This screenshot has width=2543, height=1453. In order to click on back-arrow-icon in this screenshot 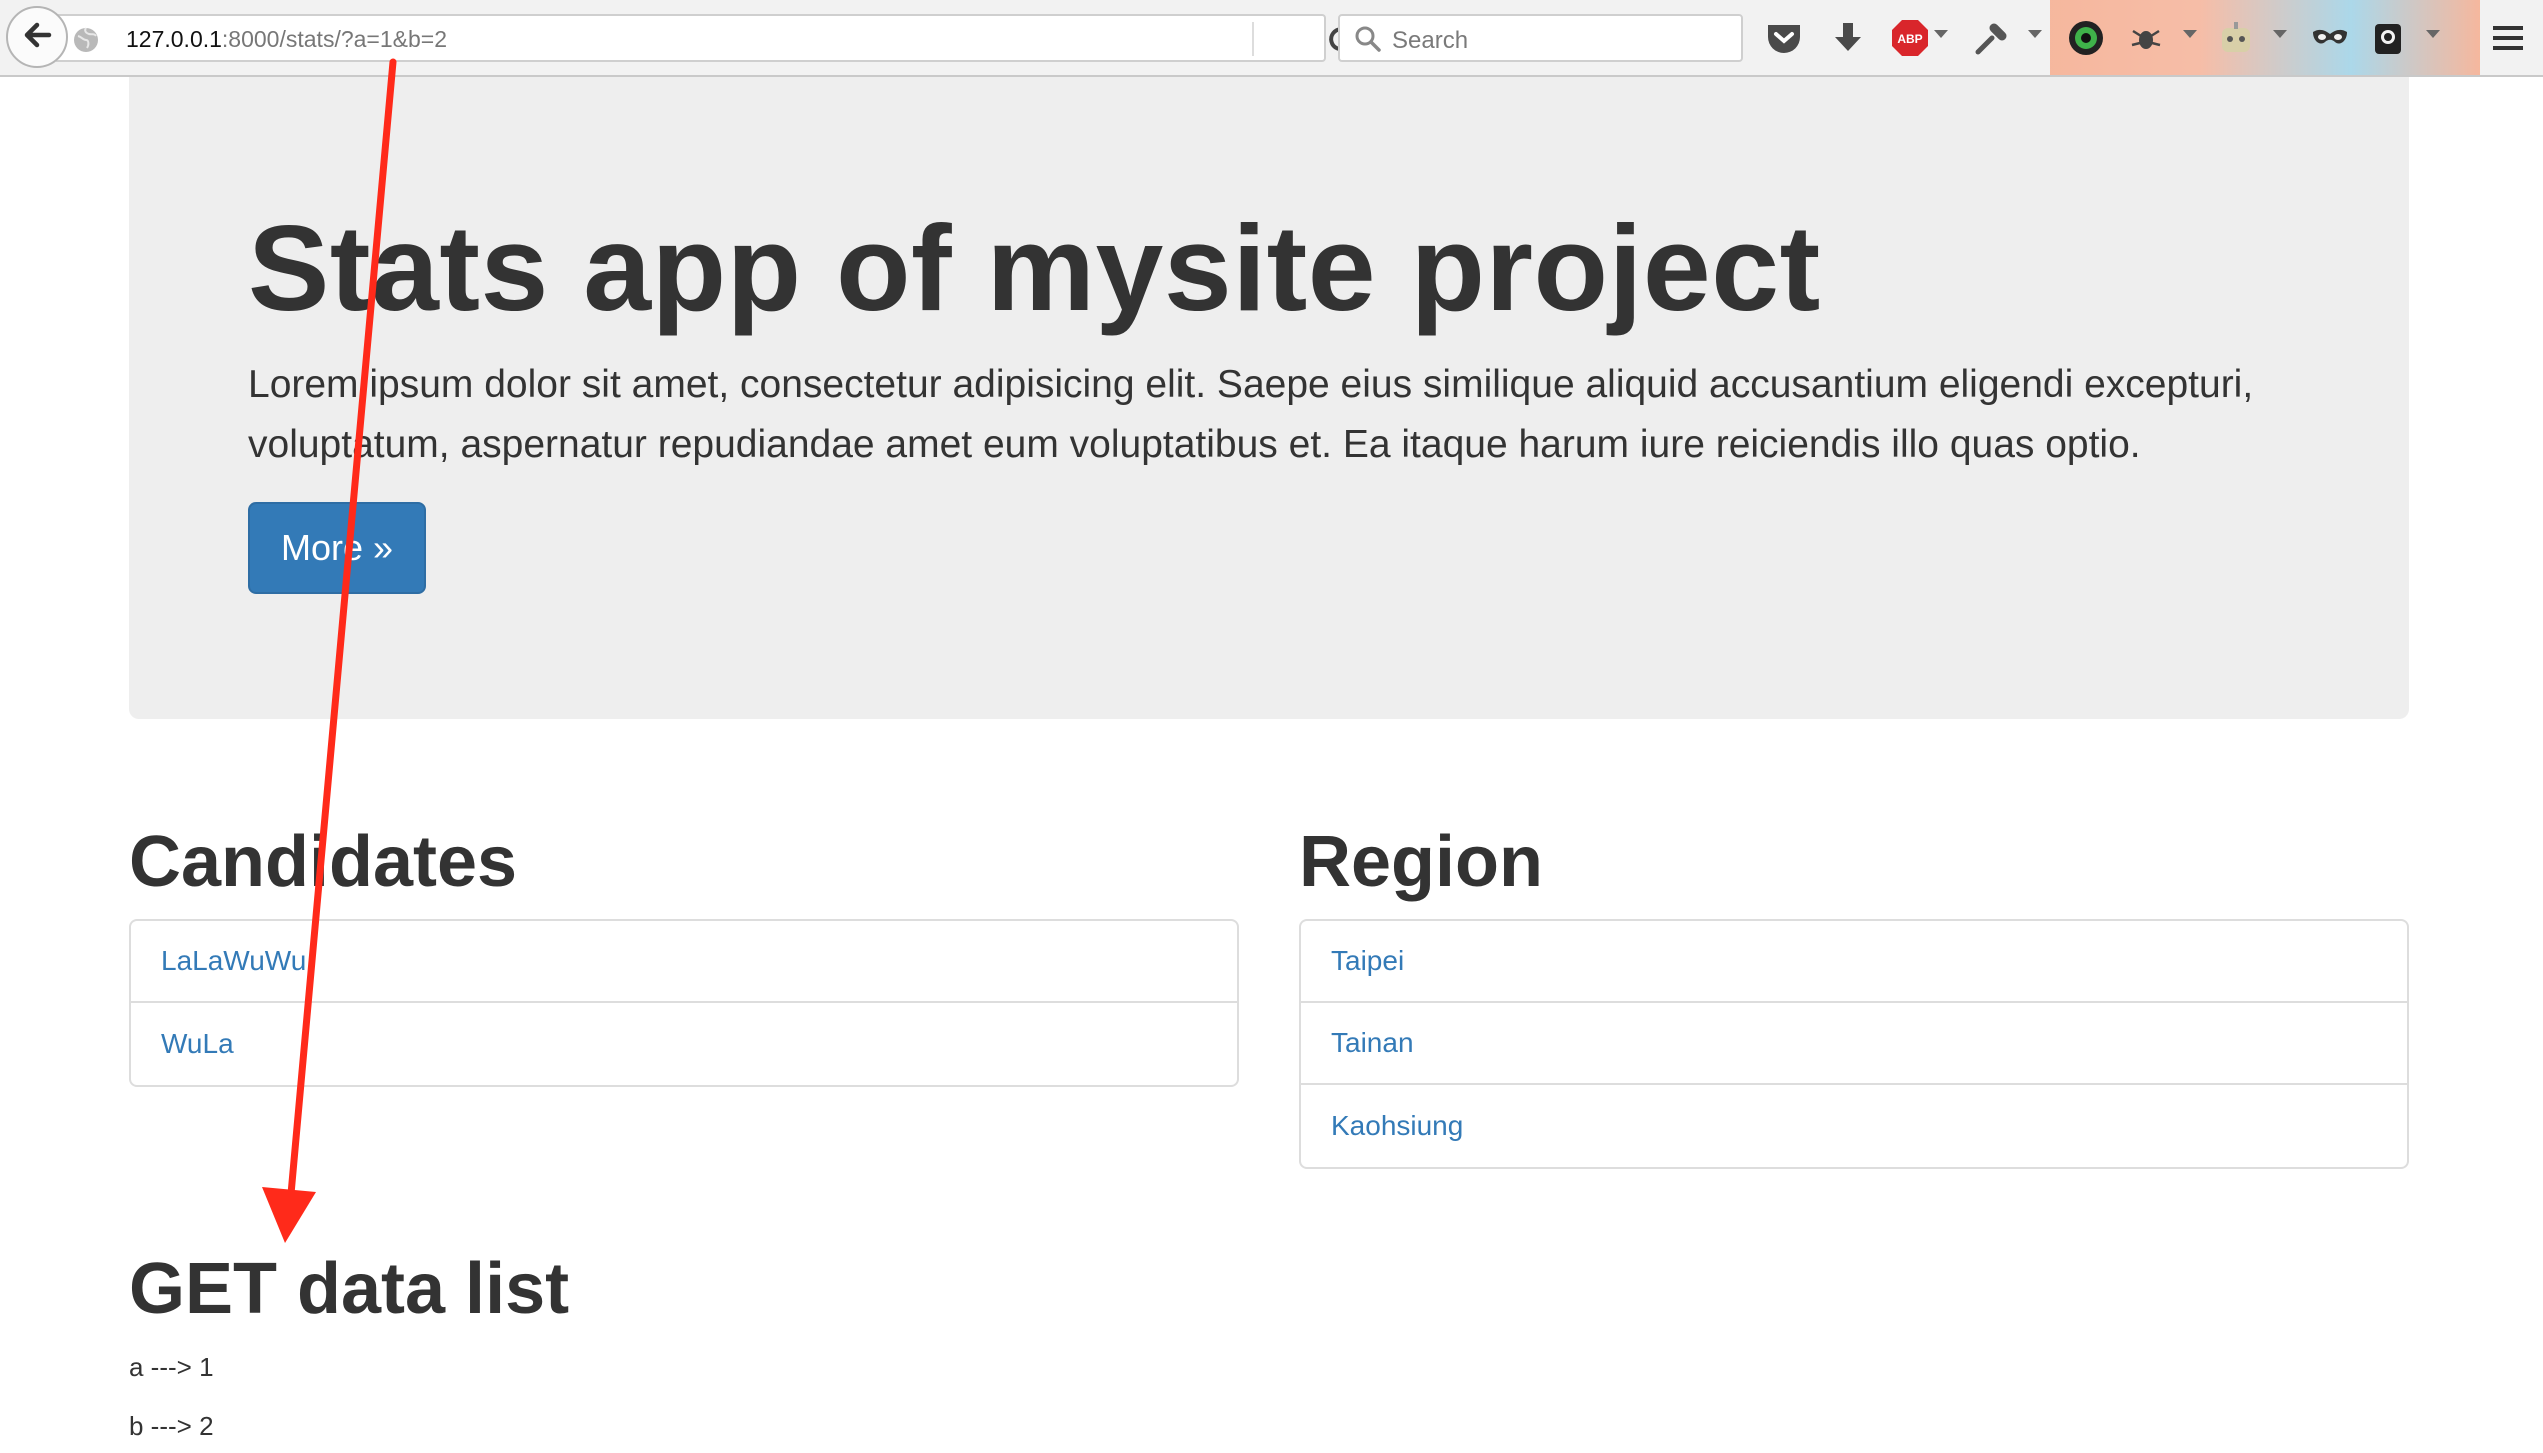, I will do `click(37, 37)`.